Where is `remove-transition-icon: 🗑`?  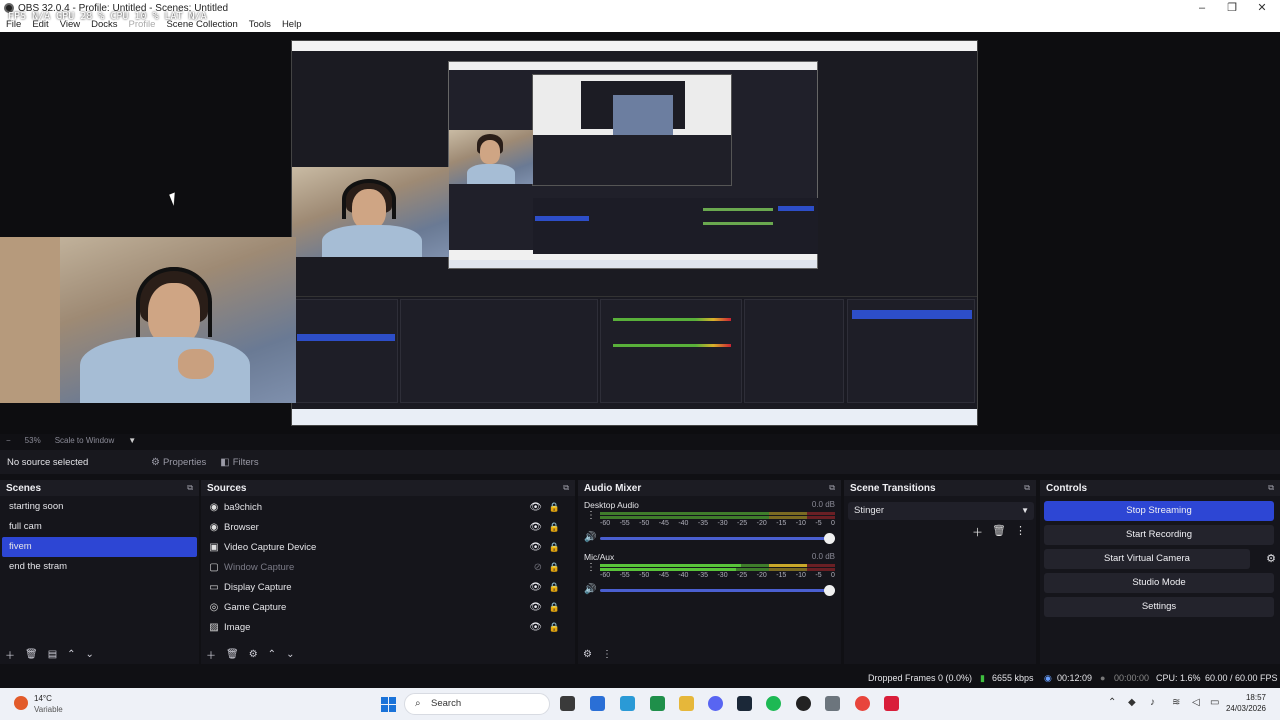
remove-transition-icon: 🗑 is located at coordinates (999, 532).